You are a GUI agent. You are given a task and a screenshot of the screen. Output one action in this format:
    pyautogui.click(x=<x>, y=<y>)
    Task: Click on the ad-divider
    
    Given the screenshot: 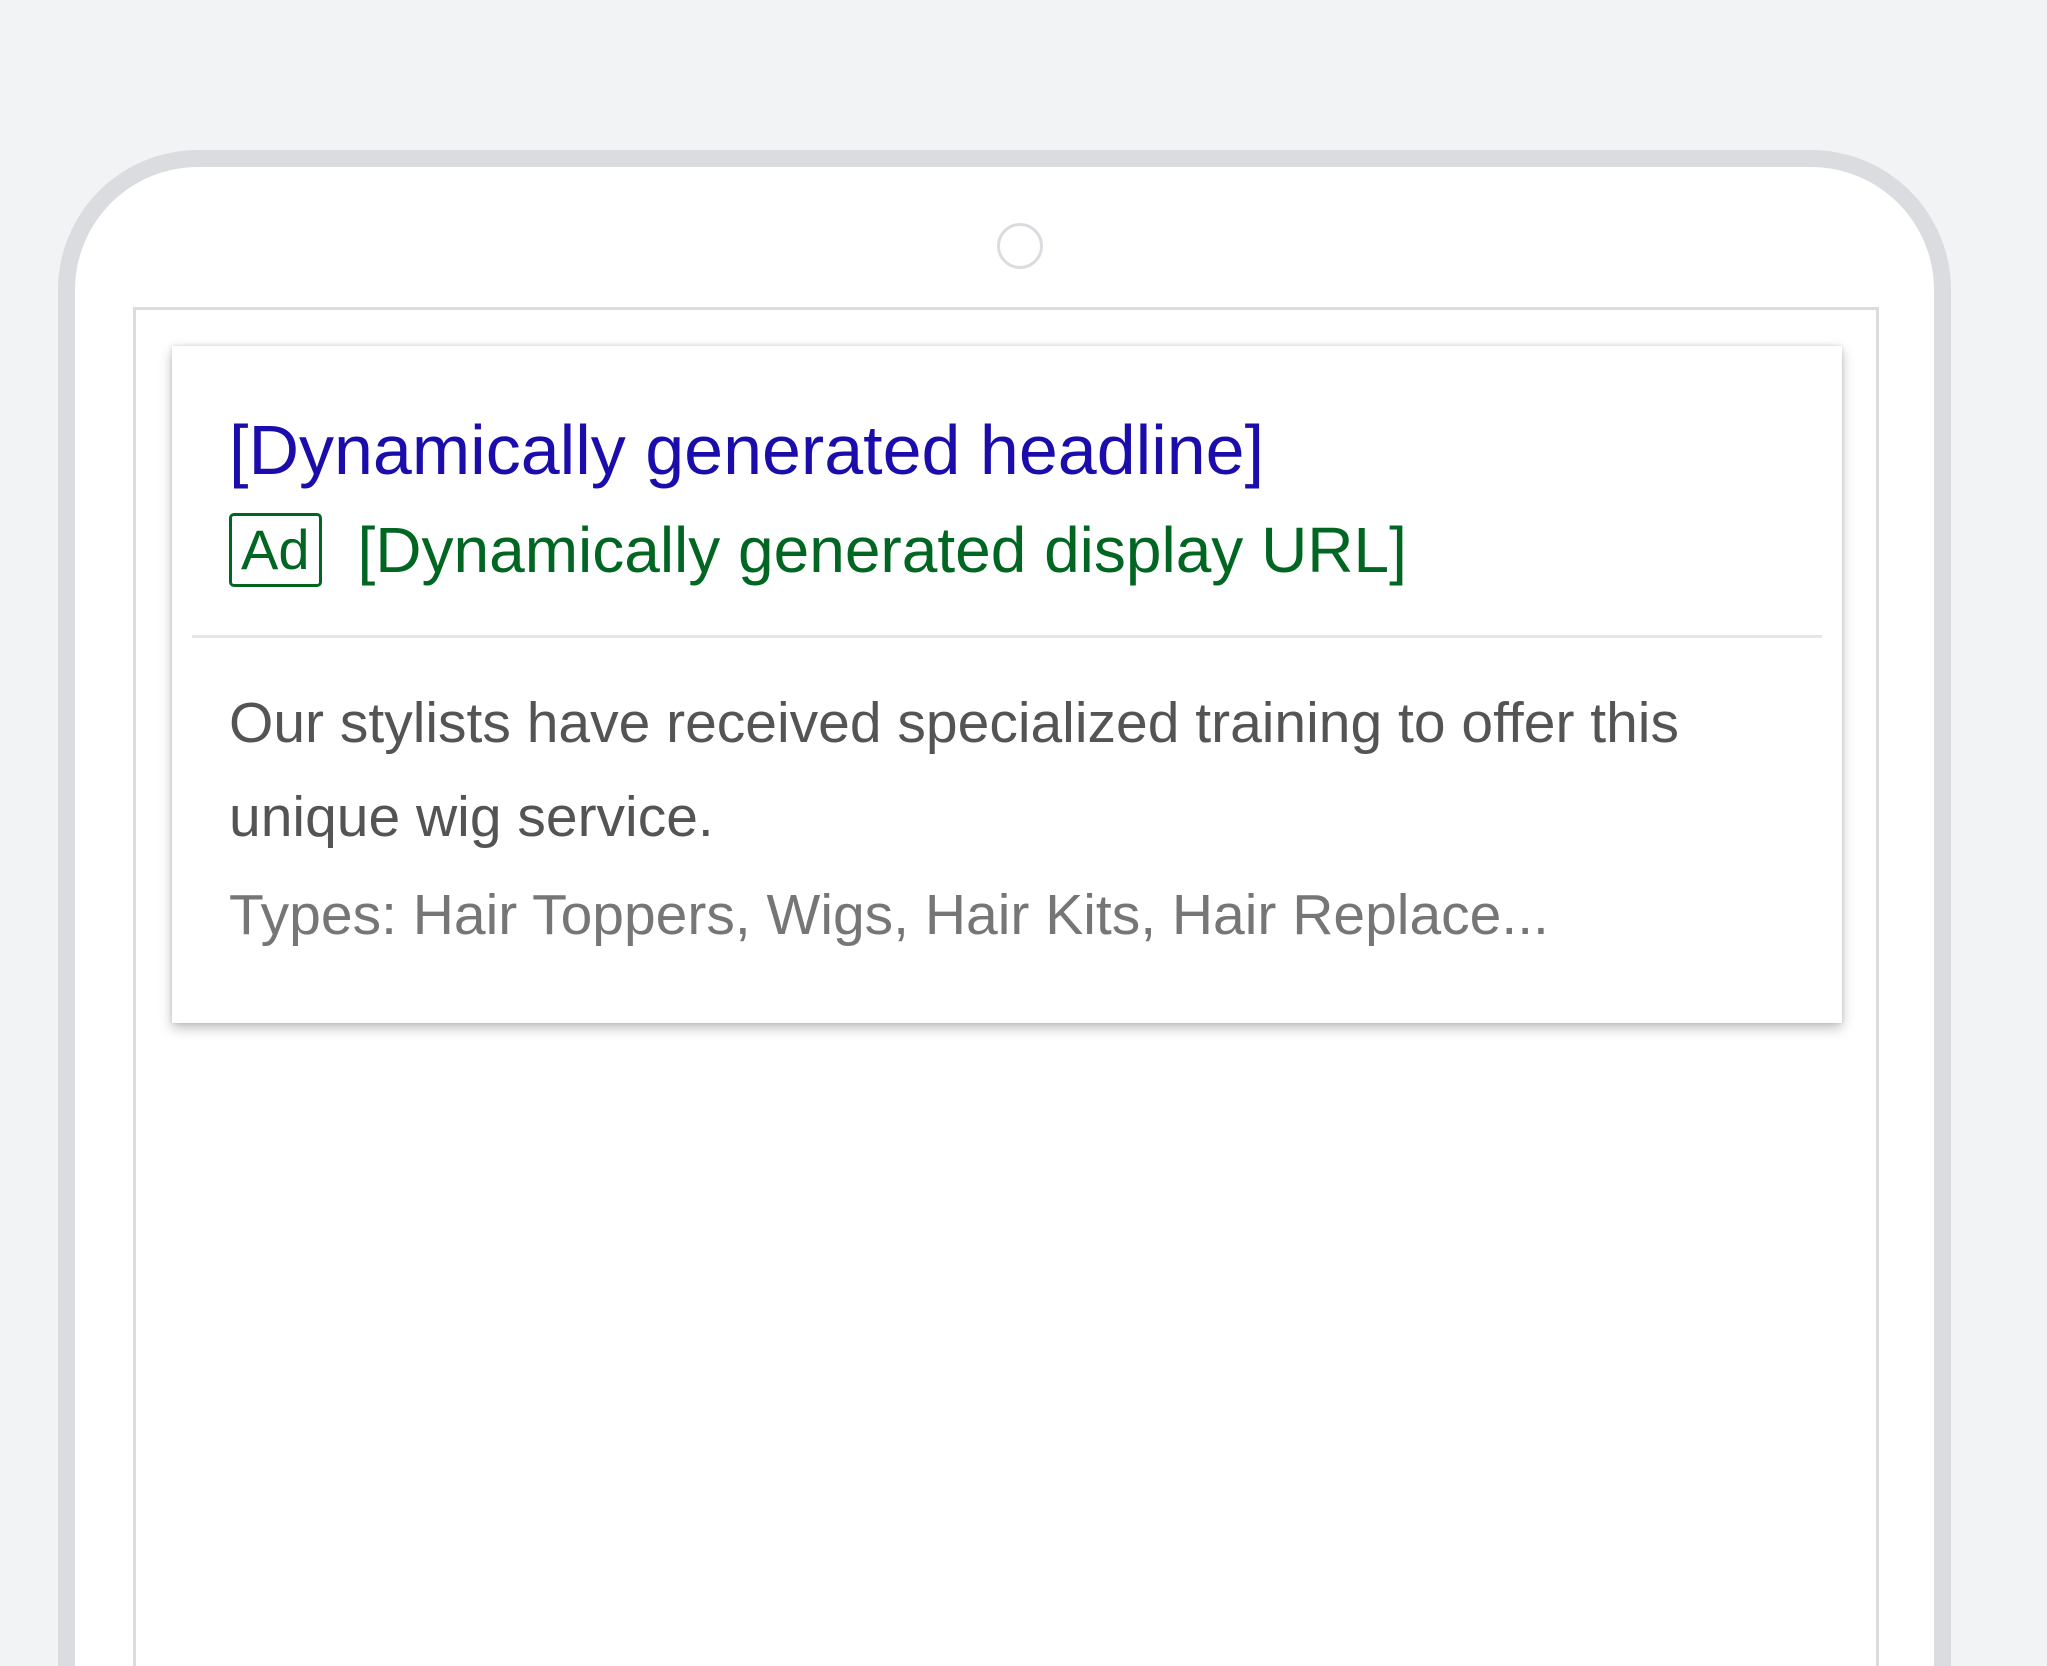 What is the action you would take?
    pyautogui.click(x=1007, y=636)
    